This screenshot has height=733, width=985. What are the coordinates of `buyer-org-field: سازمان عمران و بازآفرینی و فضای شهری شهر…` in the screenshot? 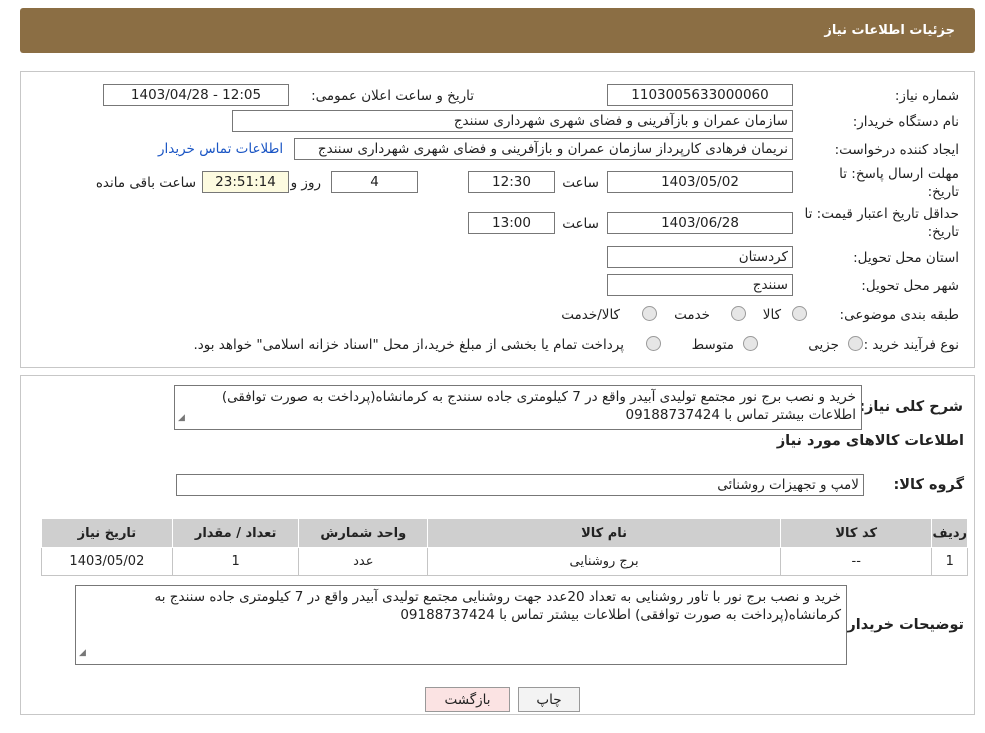 It's located at (512, 121).